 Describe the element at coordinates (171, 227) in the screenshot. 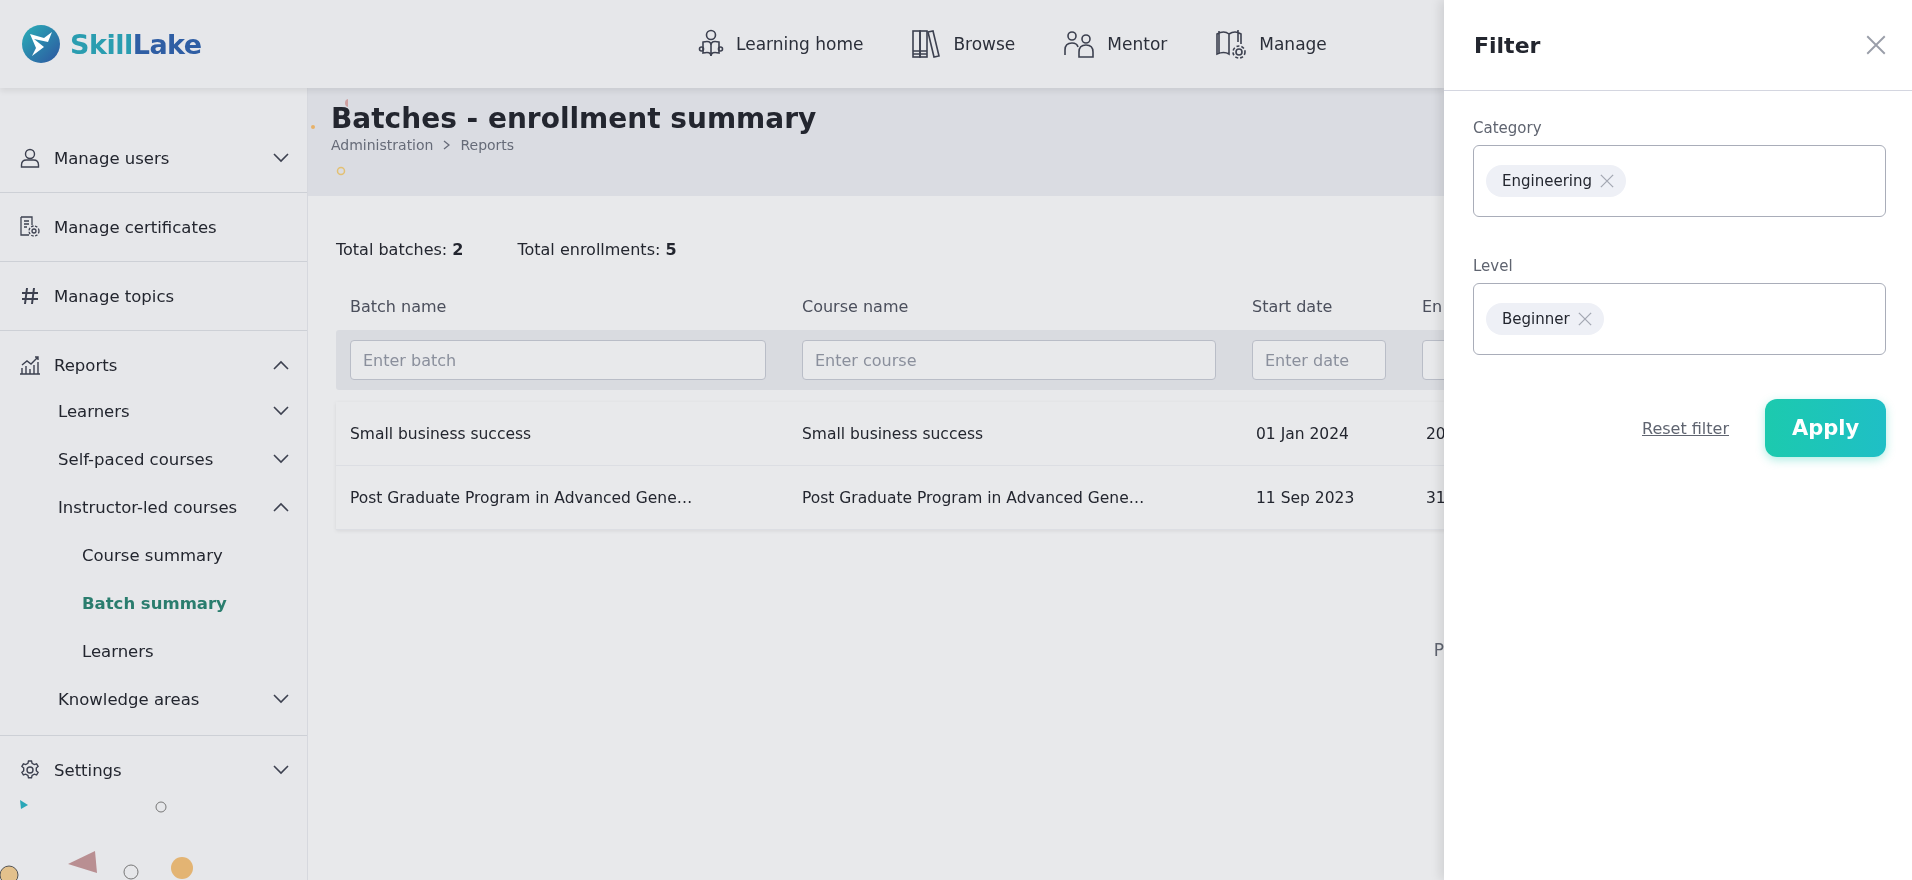

I see `nav-item: Manage certificates` at that location.